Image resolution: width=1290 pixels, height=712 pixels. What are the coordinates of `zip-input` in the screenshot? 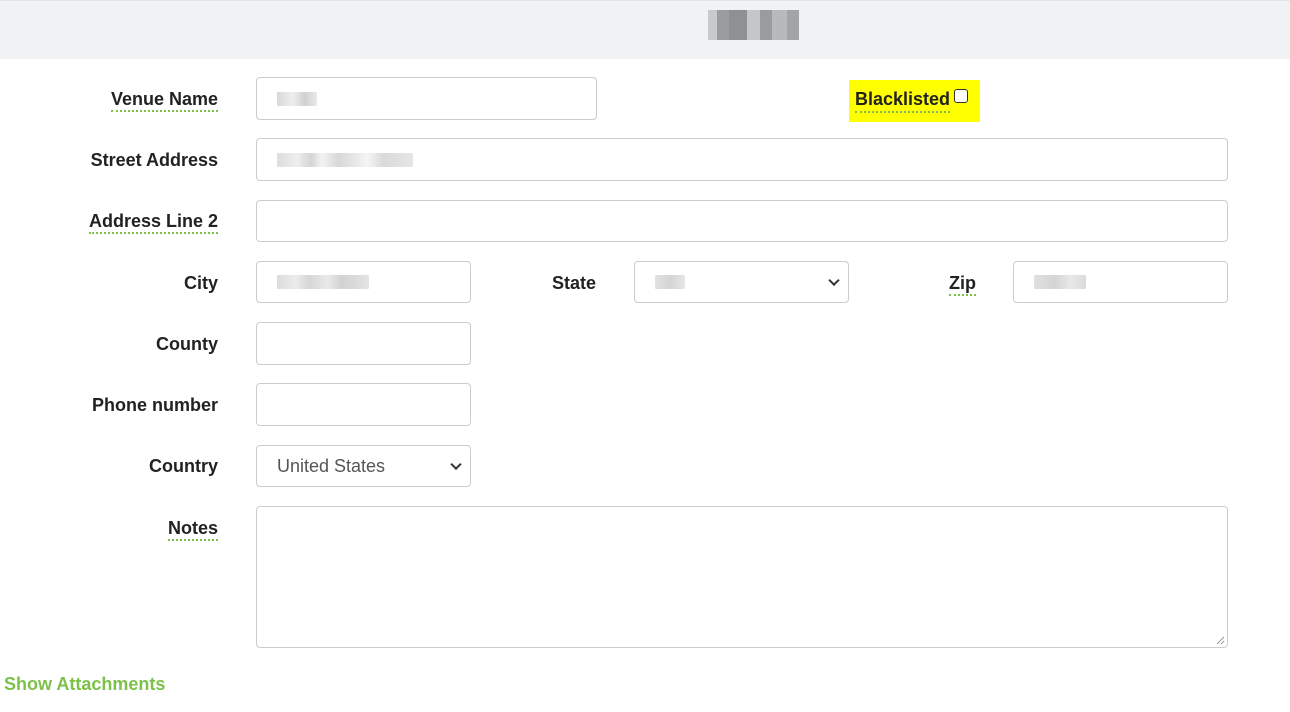 It's located at (1120, 282).